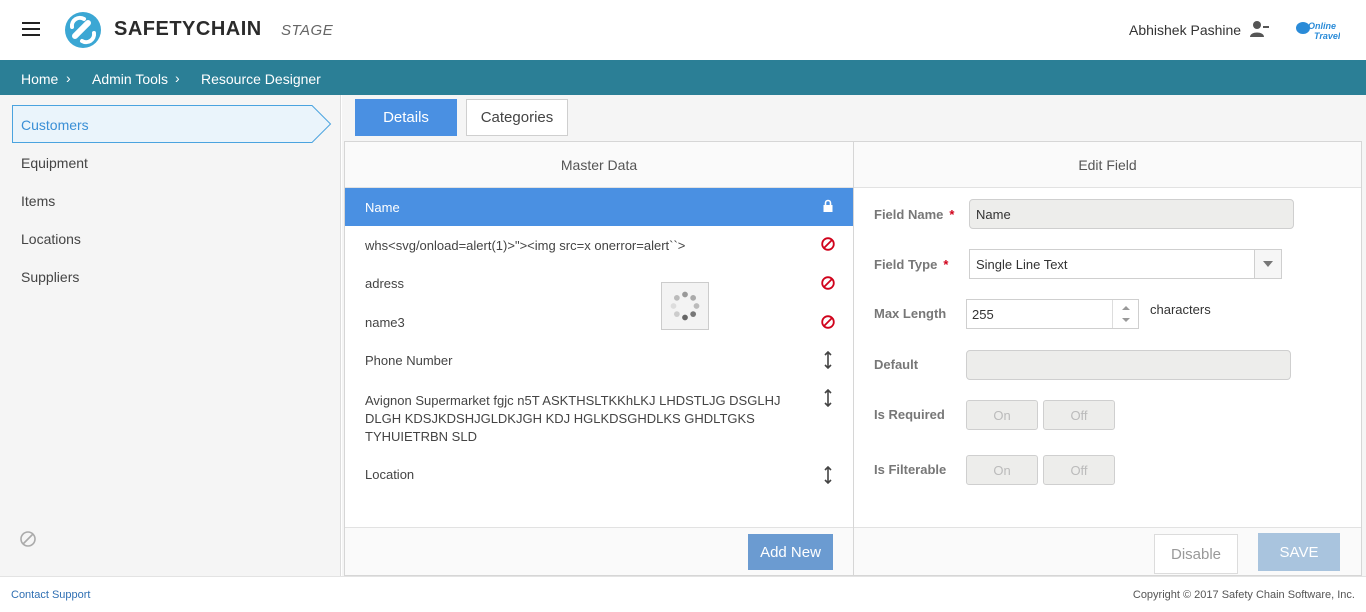 The height and width of the screenshot is (612, 1366). I want to click on is-required-on-button: On, so click(1002, 415).